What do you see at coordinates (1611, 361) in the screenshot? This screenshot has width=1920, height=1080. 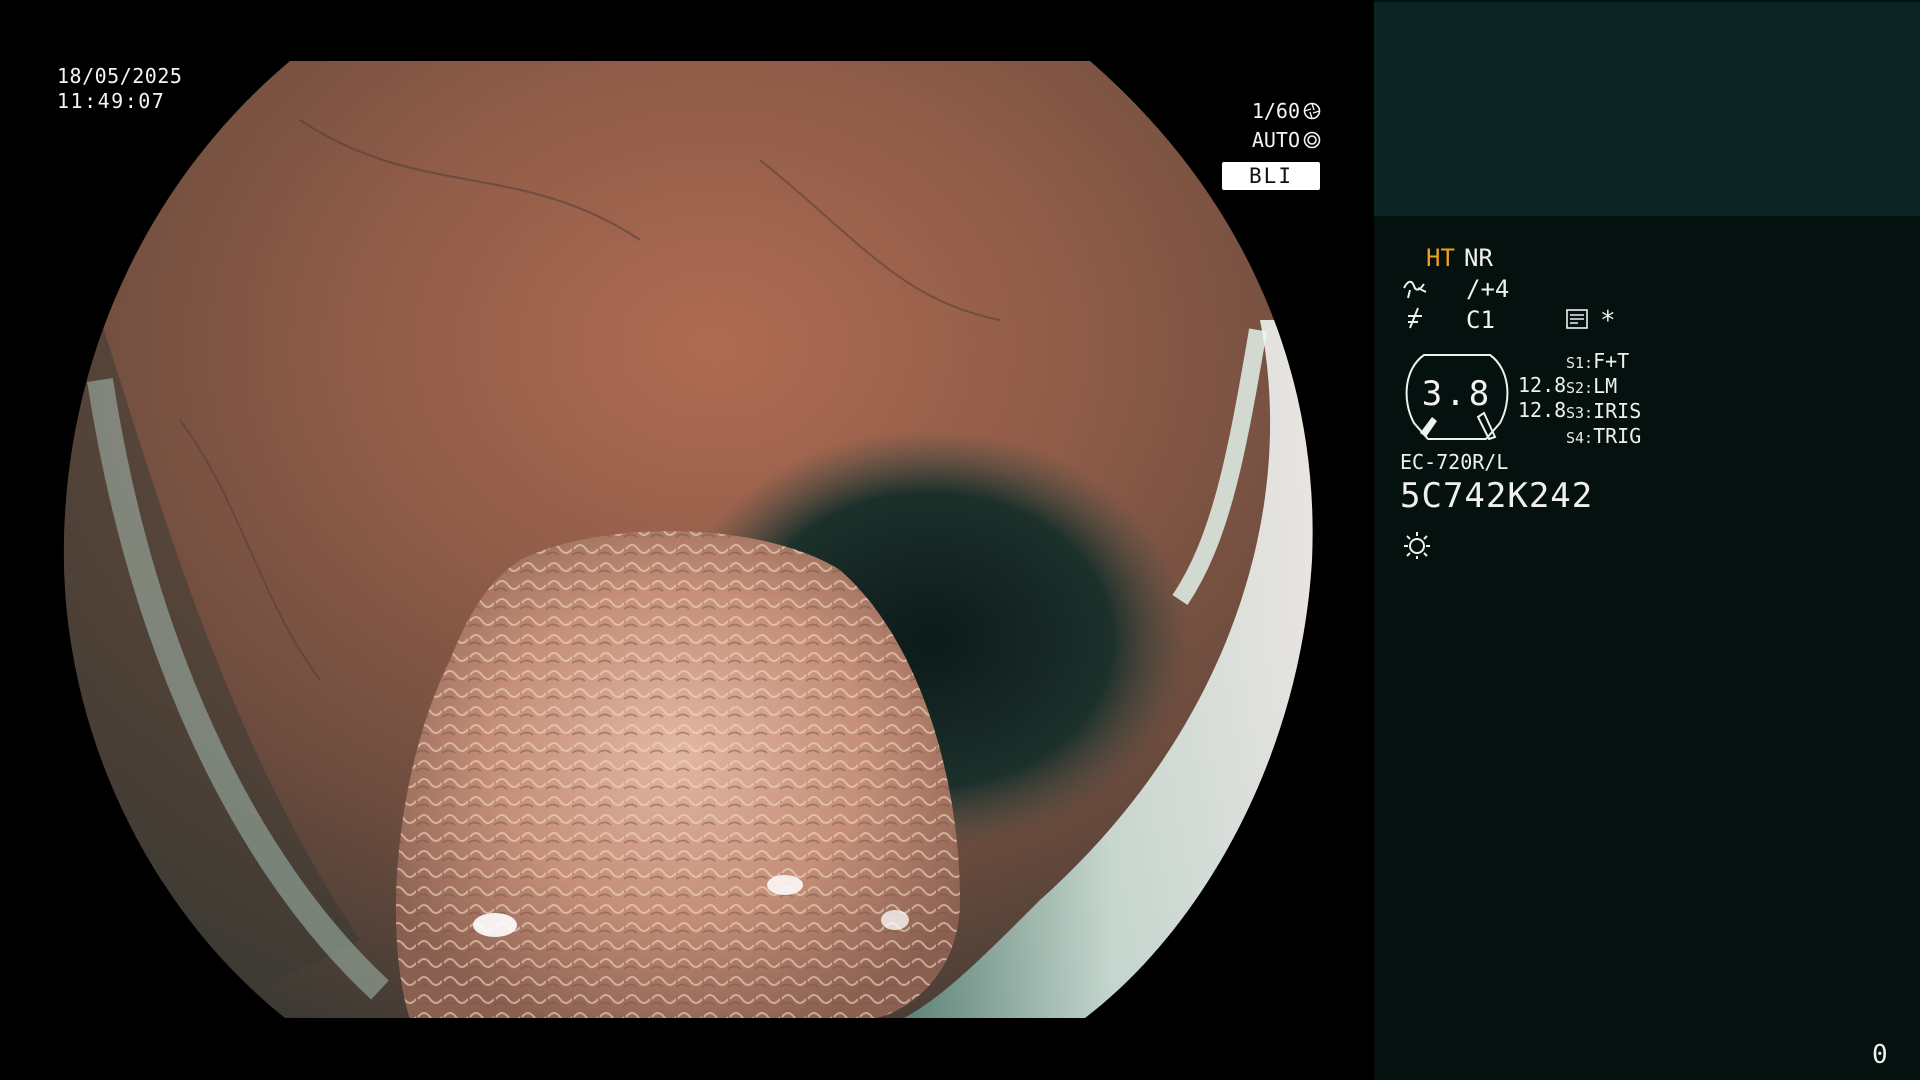 I see `switch-value: F+T` at bounding box center [1611, 361].